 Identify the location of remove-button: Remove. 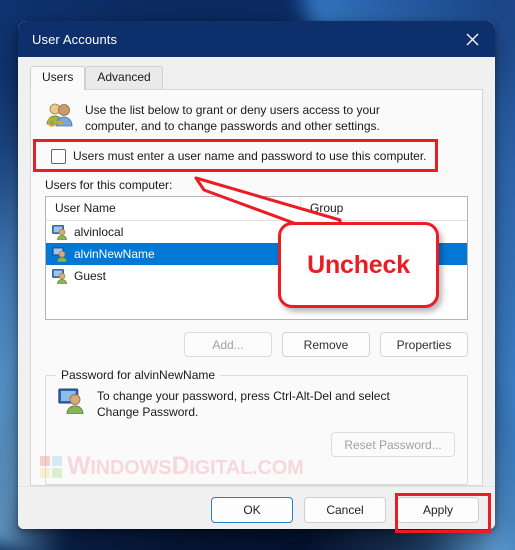
(326, 344).